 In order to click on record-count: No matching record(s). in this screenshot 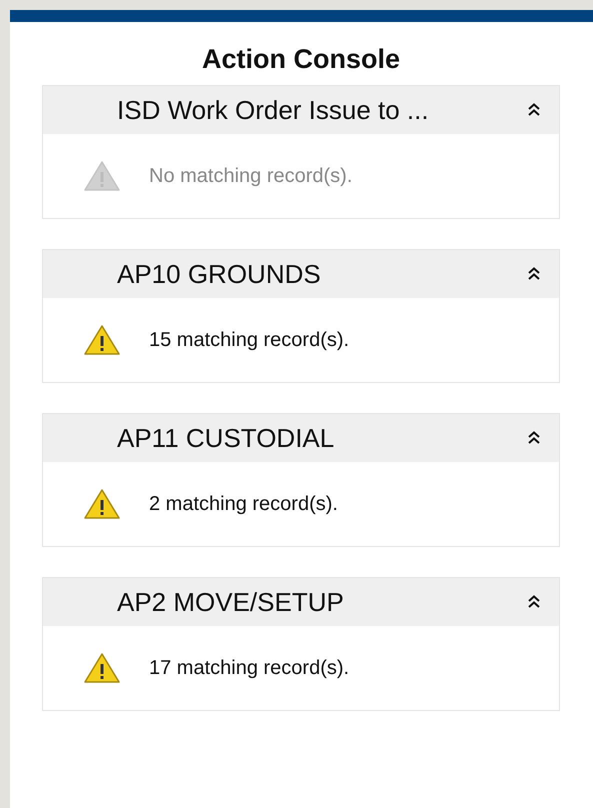, I will do `click(250, 176)`.